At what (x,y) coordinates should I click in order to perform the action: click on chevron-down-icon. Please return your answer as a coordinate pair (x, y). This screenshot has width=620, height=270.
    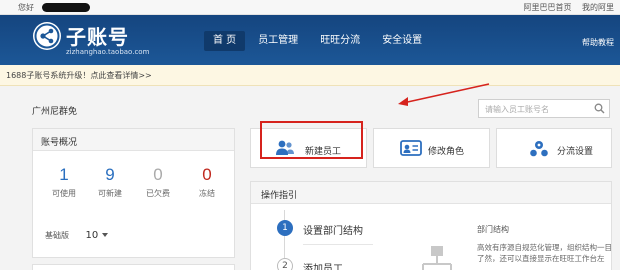
    Looking at the image, I should click on (105, 235).